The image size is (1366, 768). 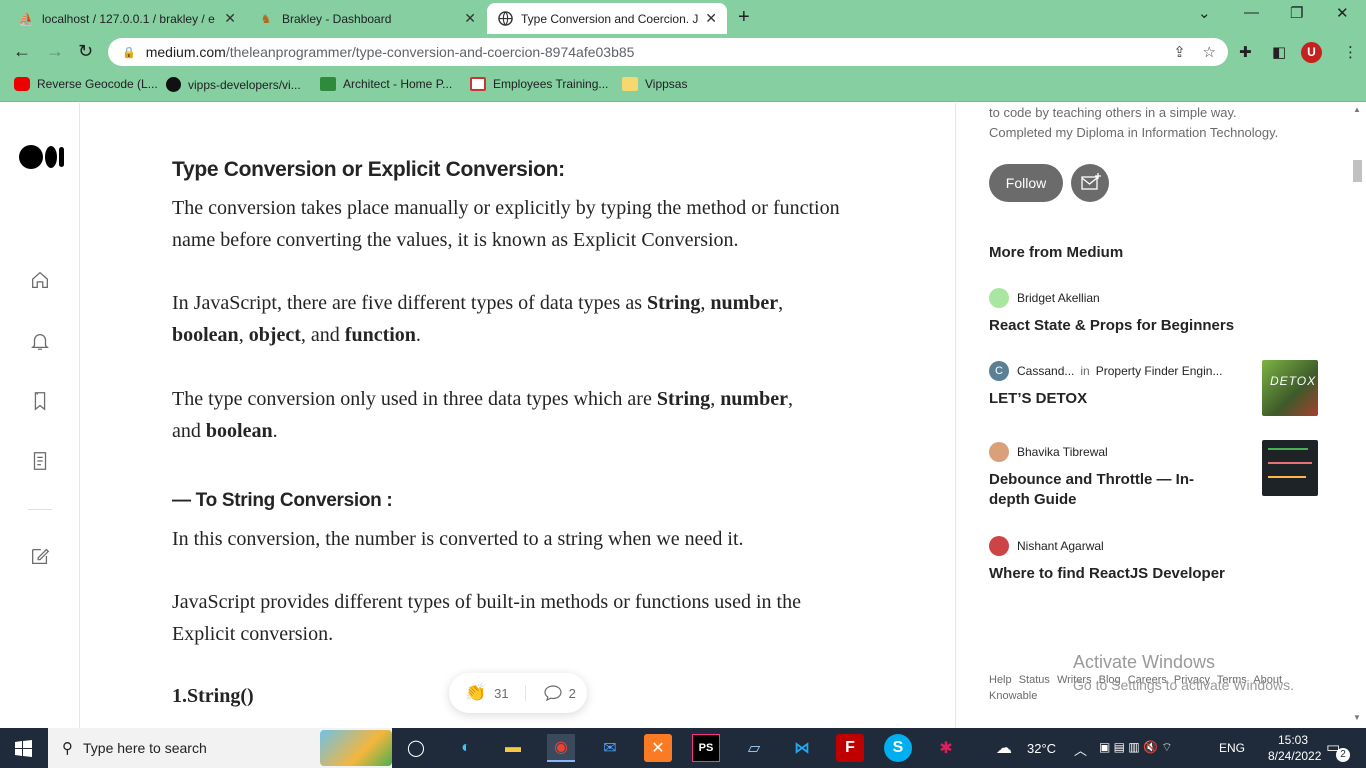 What do you see at coordinates (23, 748) in the screenshot?
I see `windows-start-icon` at bounding box center [23, 748].